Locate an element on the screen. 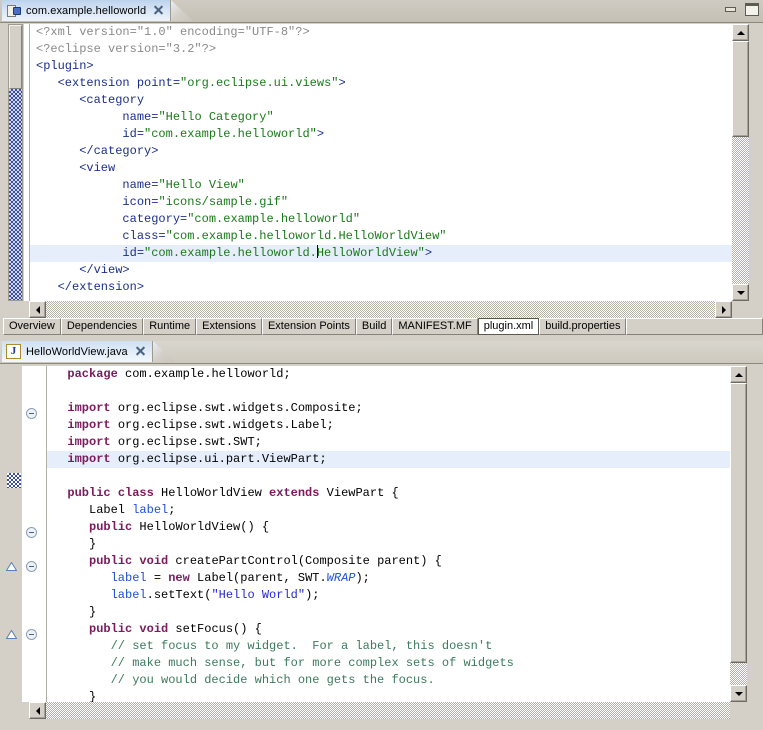  xml-scroll-up-button is located at coordinates (740, 32).